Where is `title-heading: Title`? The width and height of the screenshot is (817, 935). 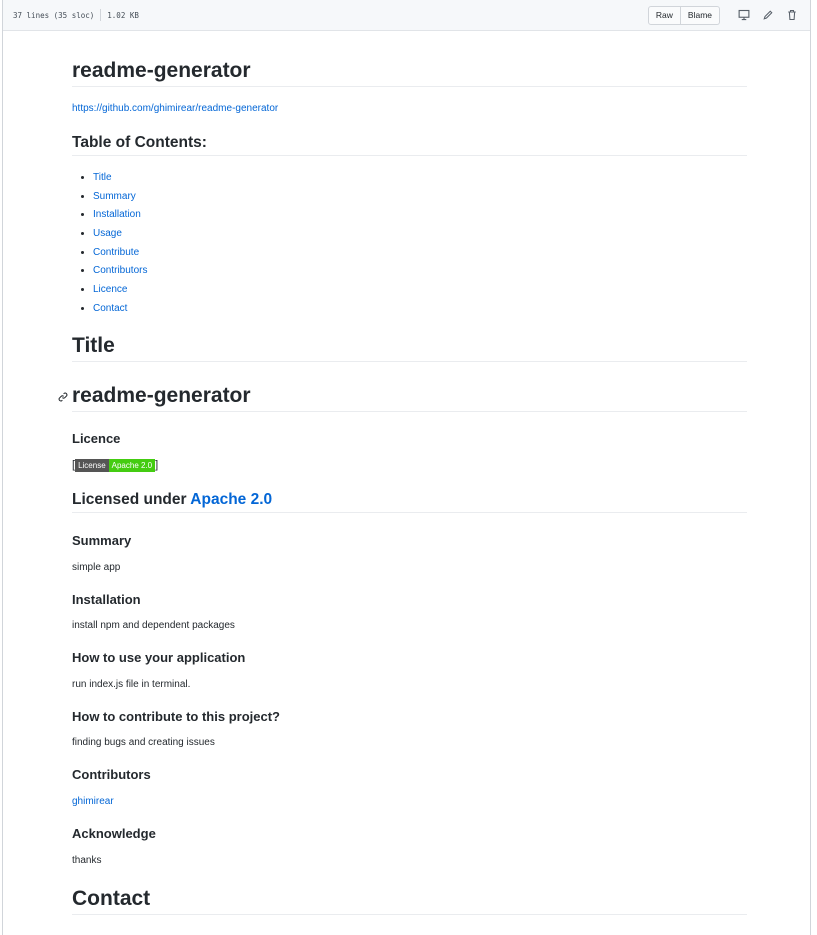
title-heading: Title is located at coordinates (409, 348).